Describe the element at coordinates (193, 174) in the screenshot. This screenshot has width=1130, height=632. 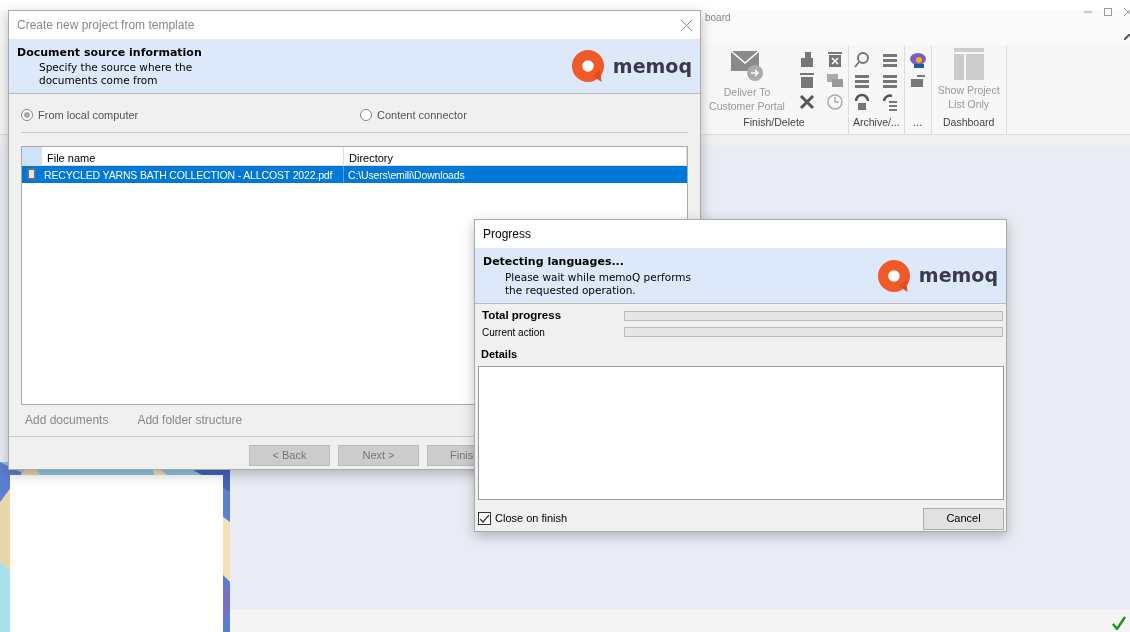
I see `table-cell: RECYCLED YARNS BATH COLLECTION - ALLCOST 2022.pdf` at that location.